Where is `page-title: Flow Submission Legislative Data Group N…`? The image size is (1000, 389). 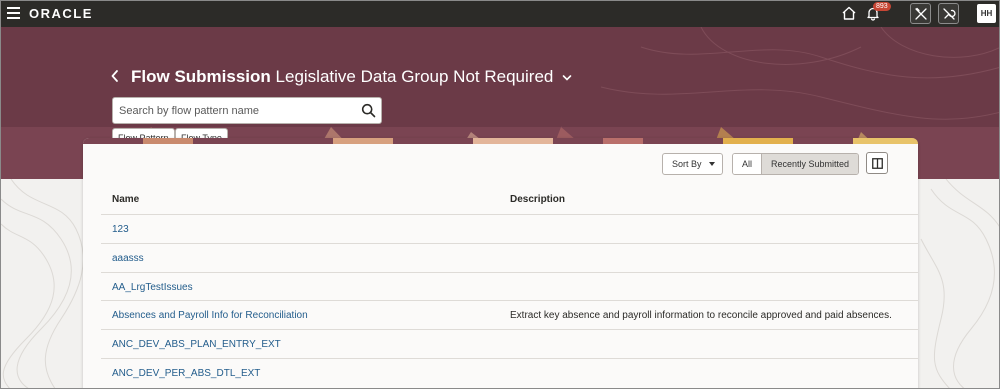
page-title: Flow Submission Legislative Data Group N… is located at coordinates (351, 77).